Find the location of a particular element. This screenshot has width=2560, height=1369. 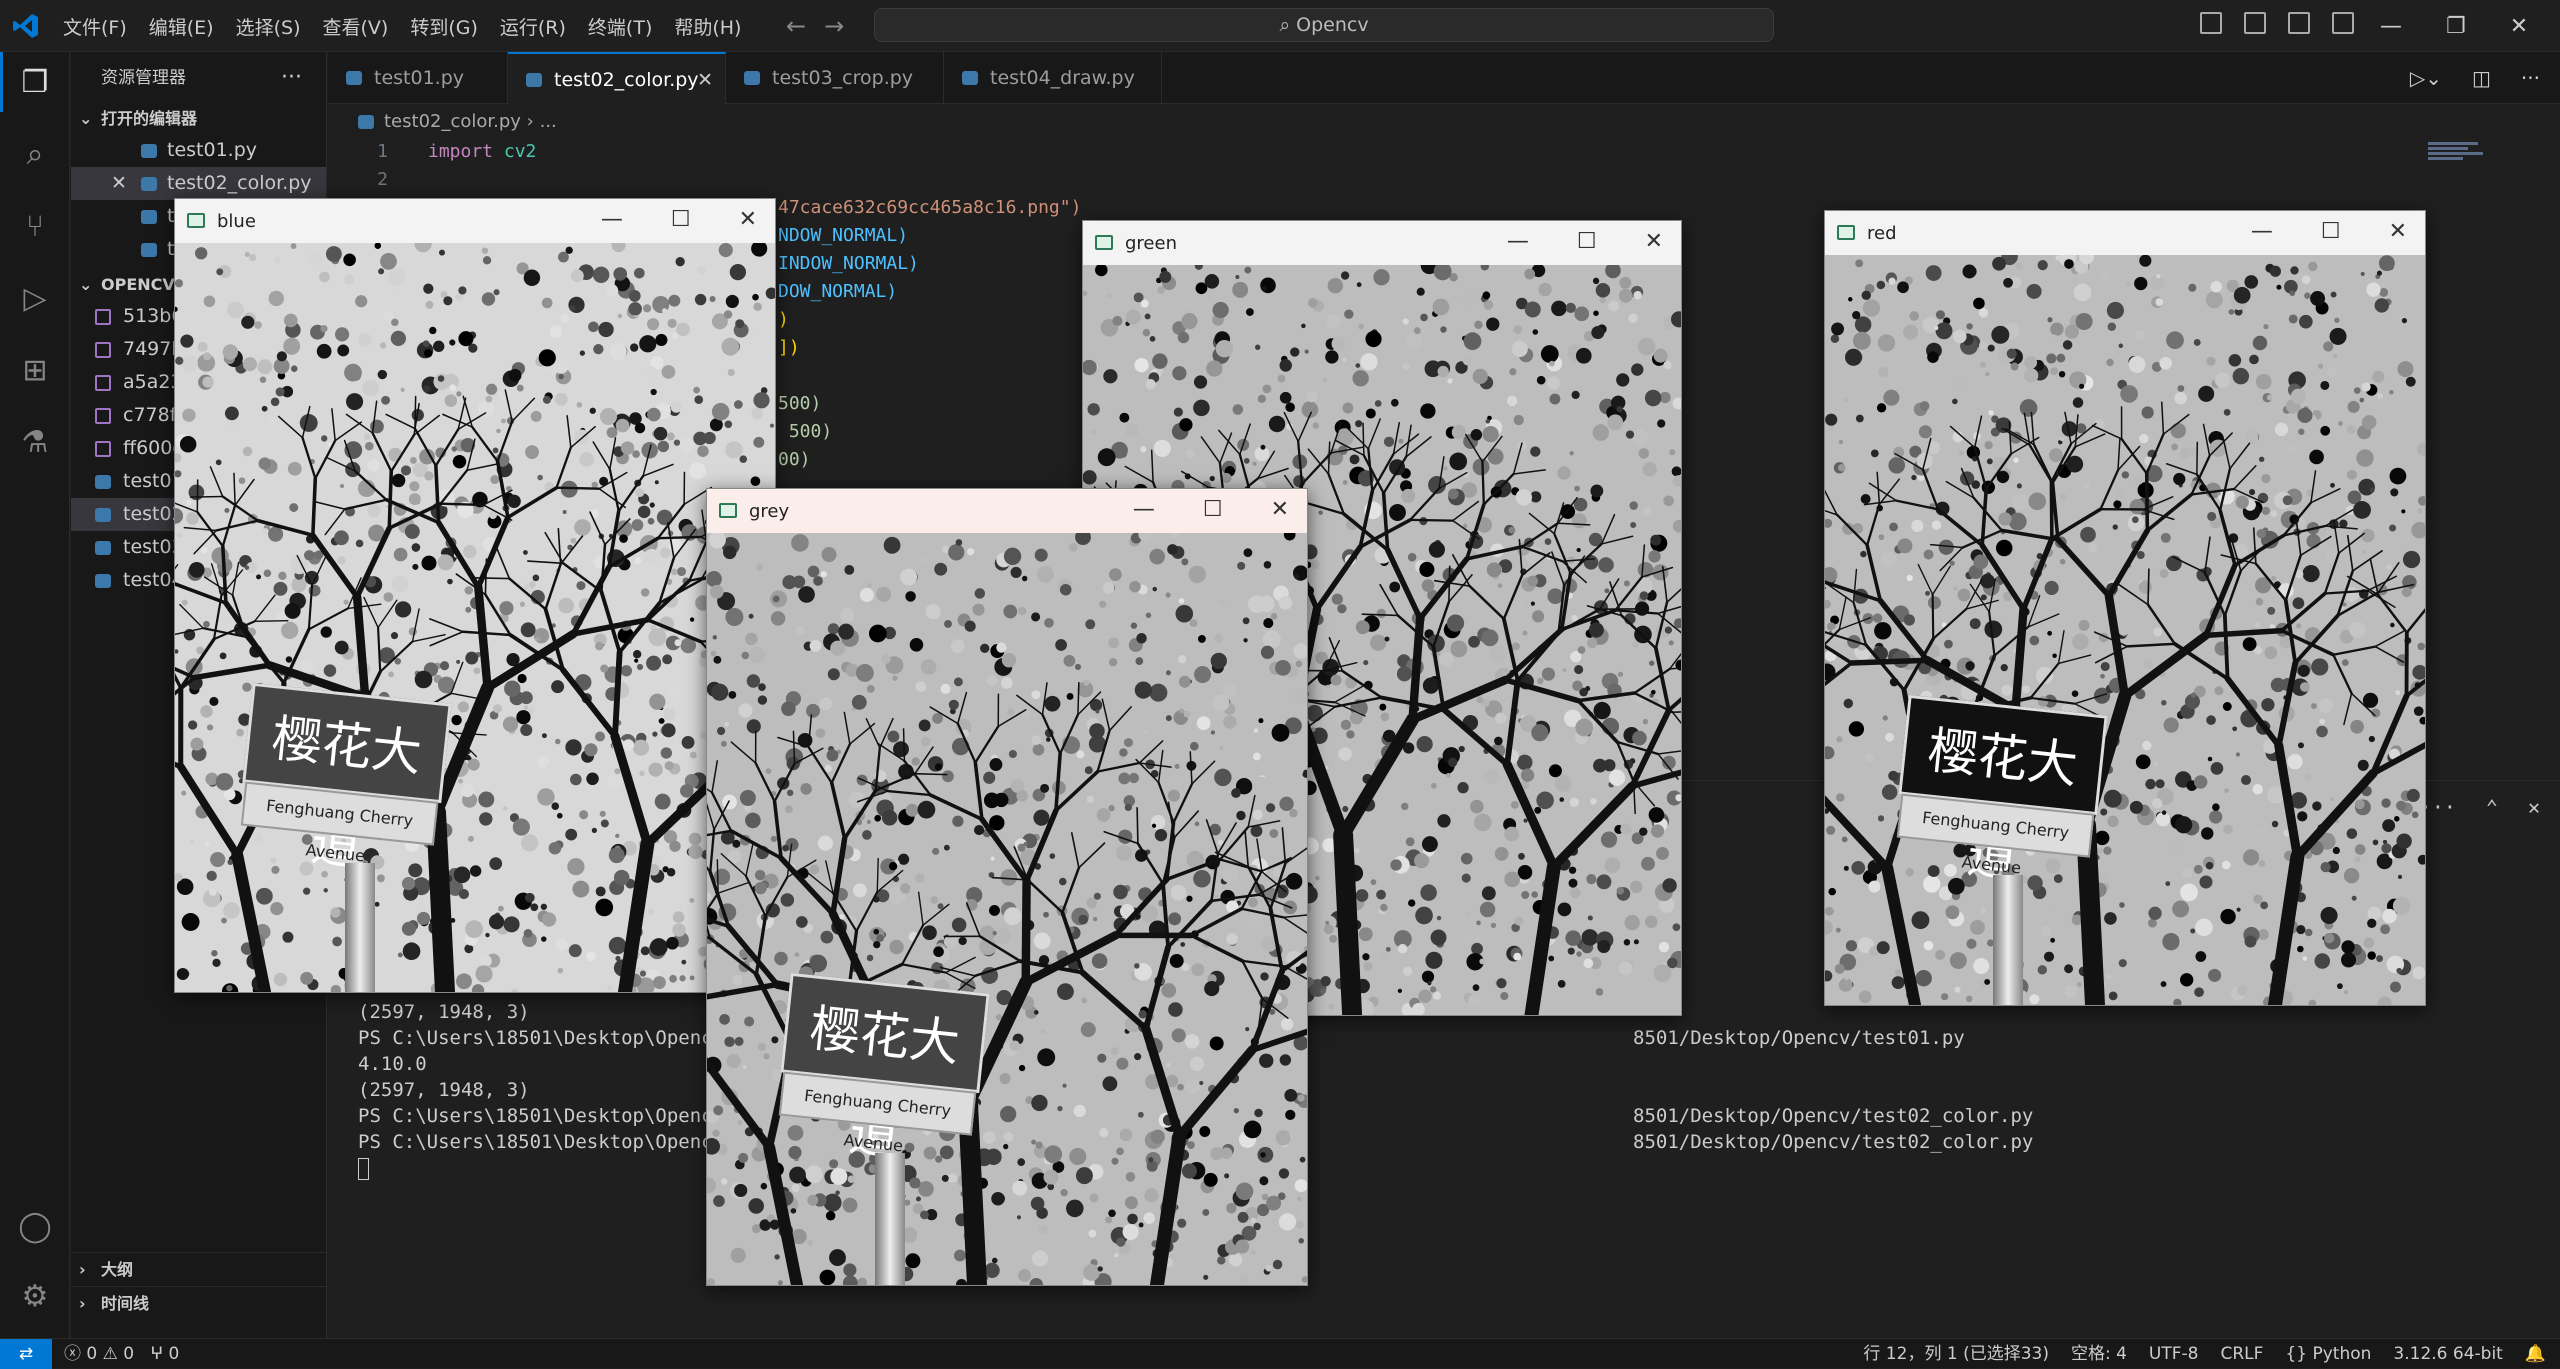

restore-icon: ❐ is located at coordinates (2456, 26).